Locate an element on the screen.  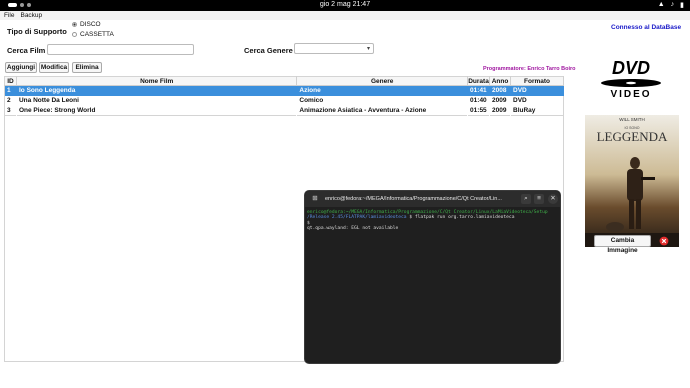
radio-disco: DISCO is located at coordinates (86, 24).